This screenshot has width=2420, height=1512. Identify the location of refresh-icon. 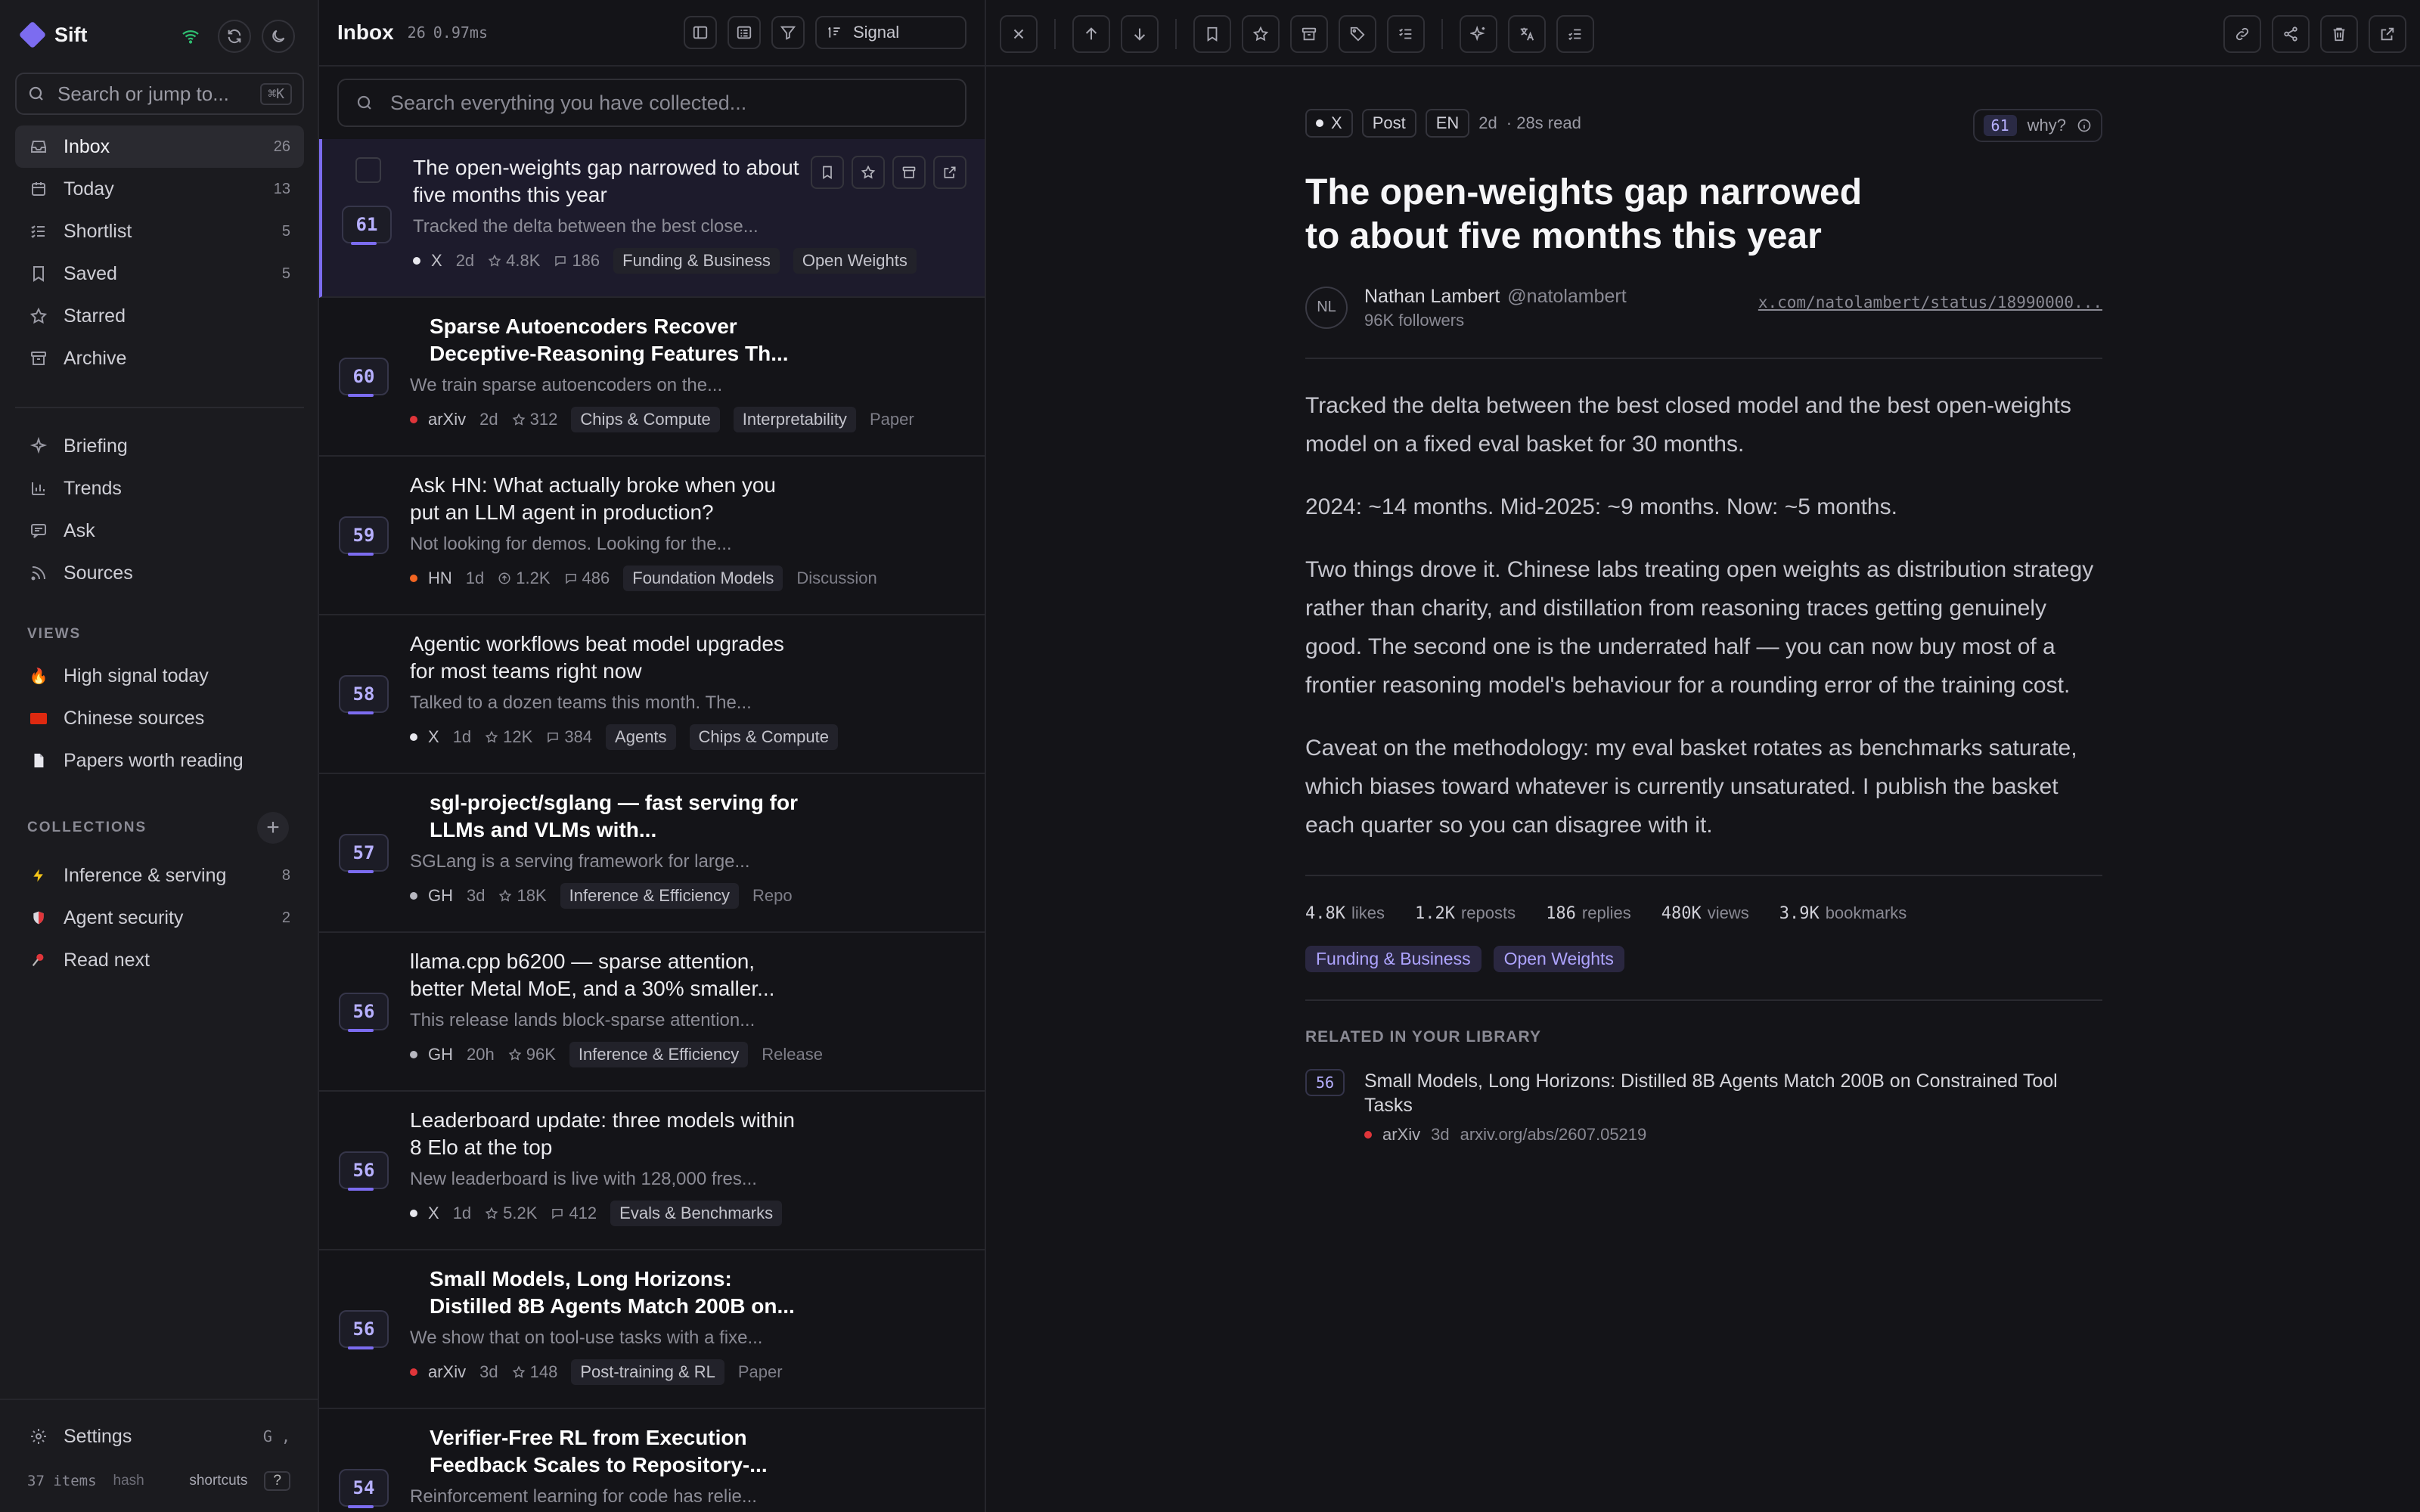
(234, 36).